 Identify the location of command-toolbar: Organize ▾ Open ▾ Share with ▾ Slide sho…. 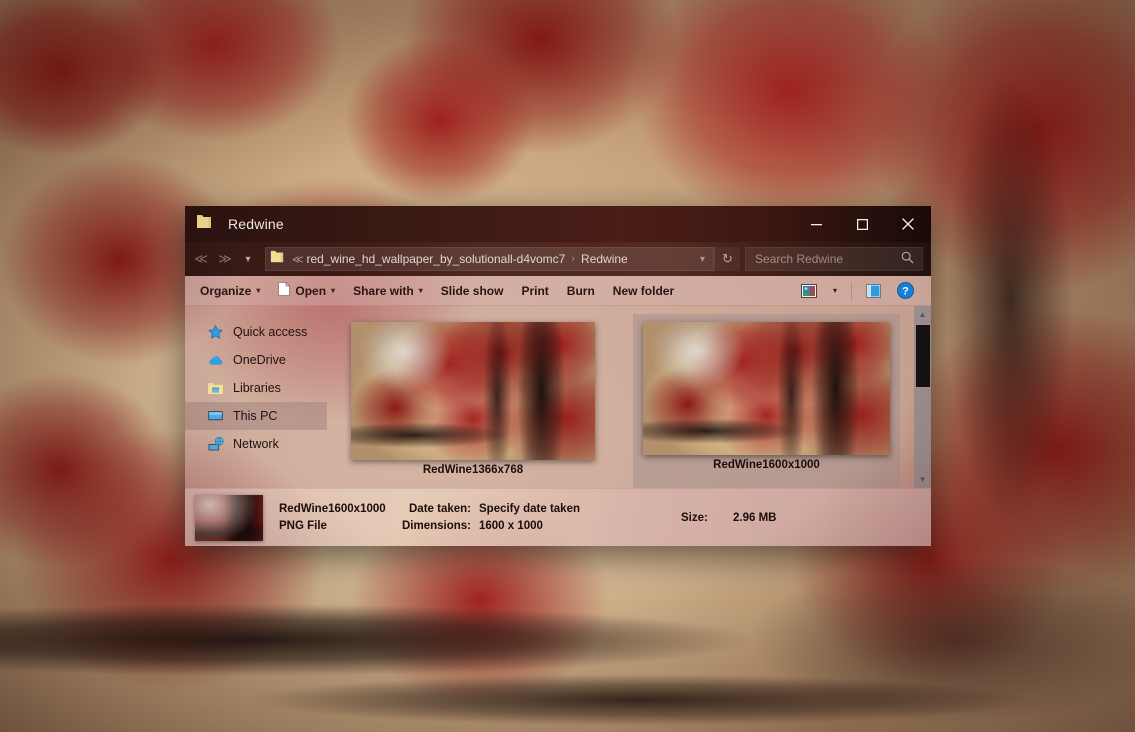
(558, 291).